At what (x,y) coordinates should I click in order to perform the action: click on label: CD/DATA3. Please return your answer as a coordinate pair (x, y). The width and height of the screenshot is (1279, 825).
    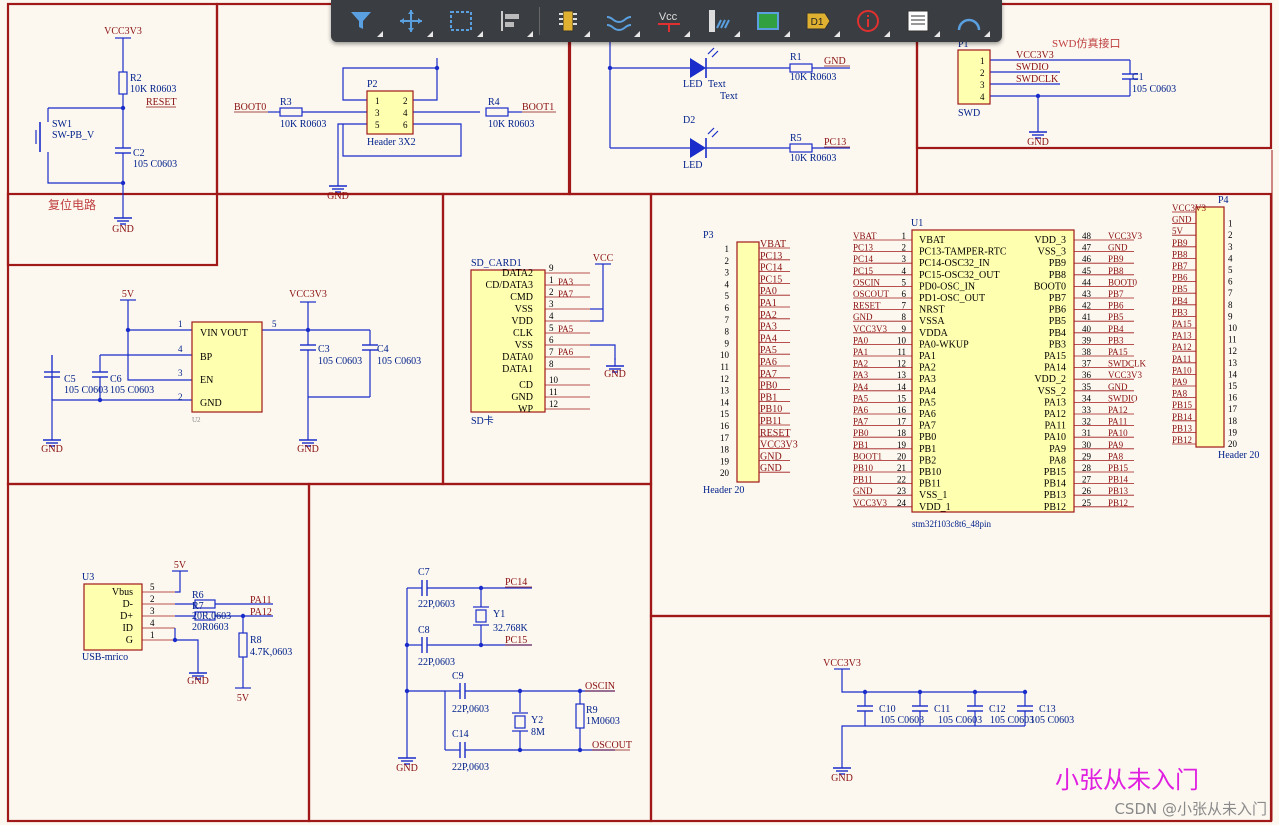
    Looking at the image, I should click on (509, 285).